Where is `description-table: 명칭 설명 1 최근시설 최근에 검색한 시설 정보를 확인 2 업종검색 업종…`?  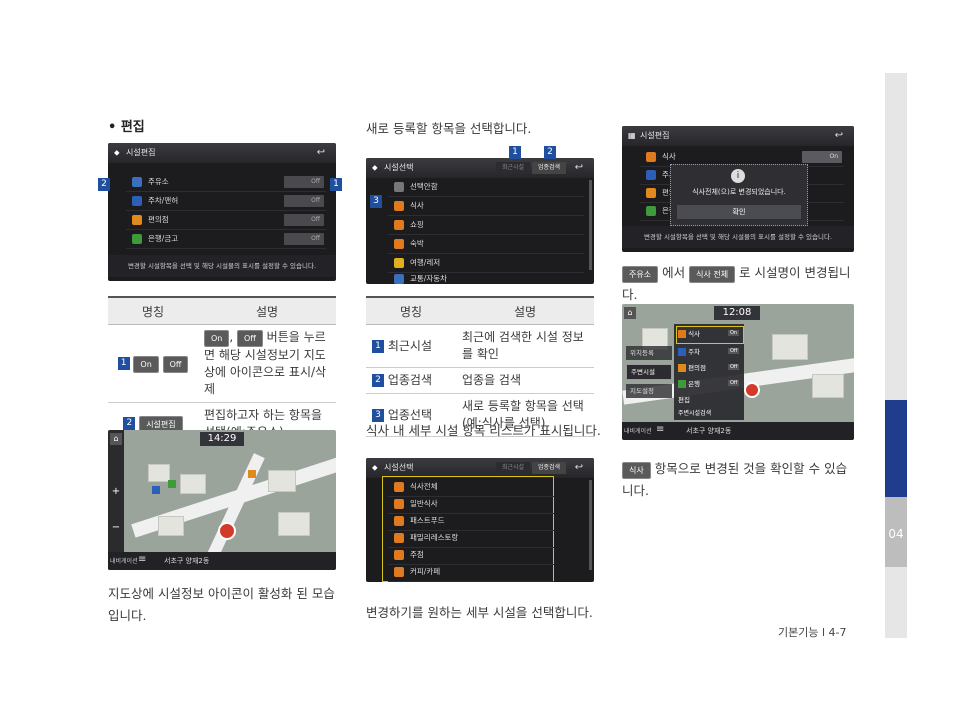
description-table: 명칭 설명 1 최근시설 최근에 검색한 시설 정보를 확인 2 업종검색 업종… is located at coordinates (480, 366).